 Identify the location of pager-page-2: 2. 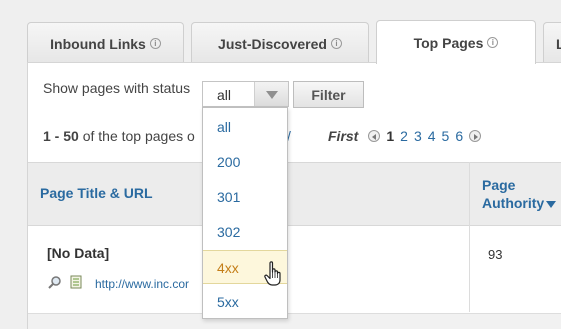
(404, 136).